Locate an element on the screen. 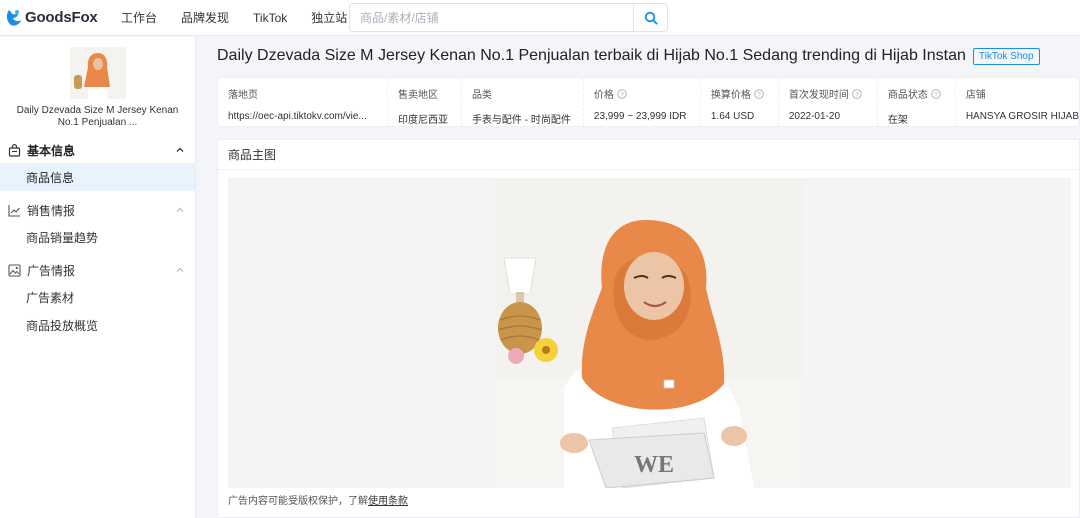 Image resolution: width=1080 pixels, height=518 pixels. info-label: 商品状态 ? is located at coordinates (921, 93).